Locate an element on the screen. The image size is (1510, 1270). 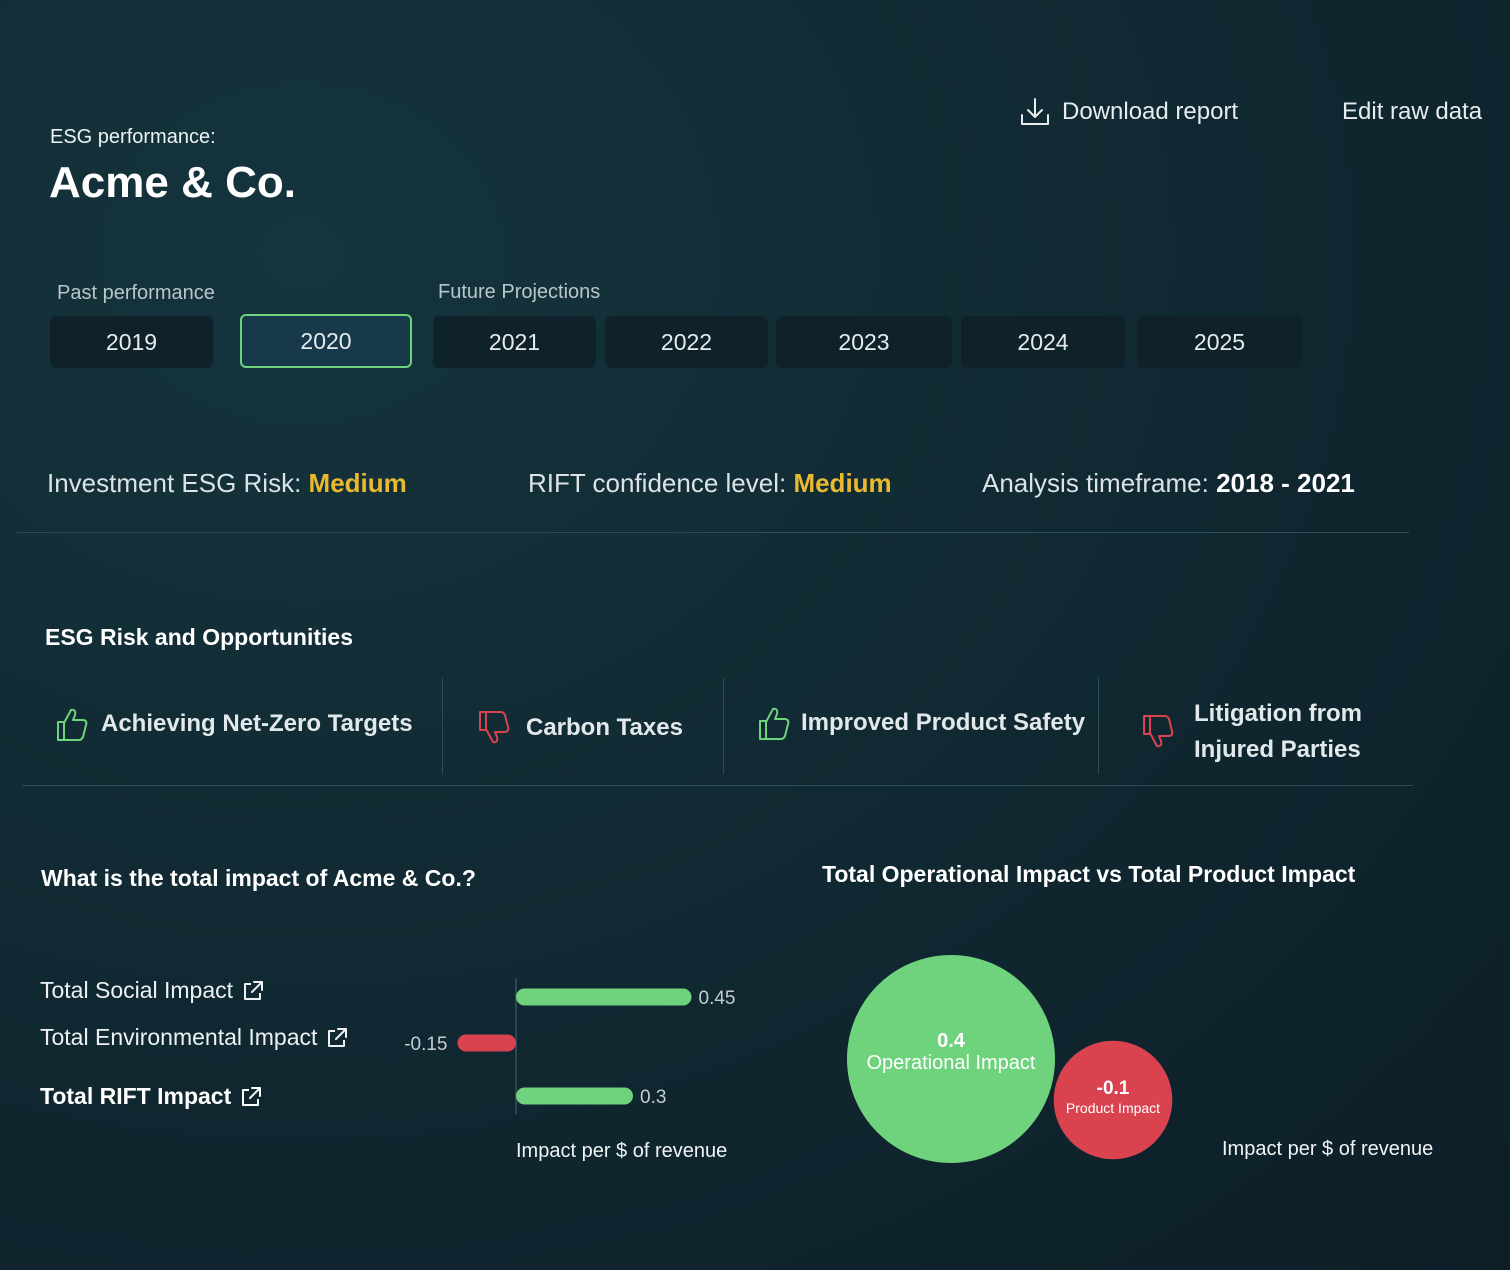
risk-card-label: Achieving Net-Zero Targets is located at coordinates (257, 723).